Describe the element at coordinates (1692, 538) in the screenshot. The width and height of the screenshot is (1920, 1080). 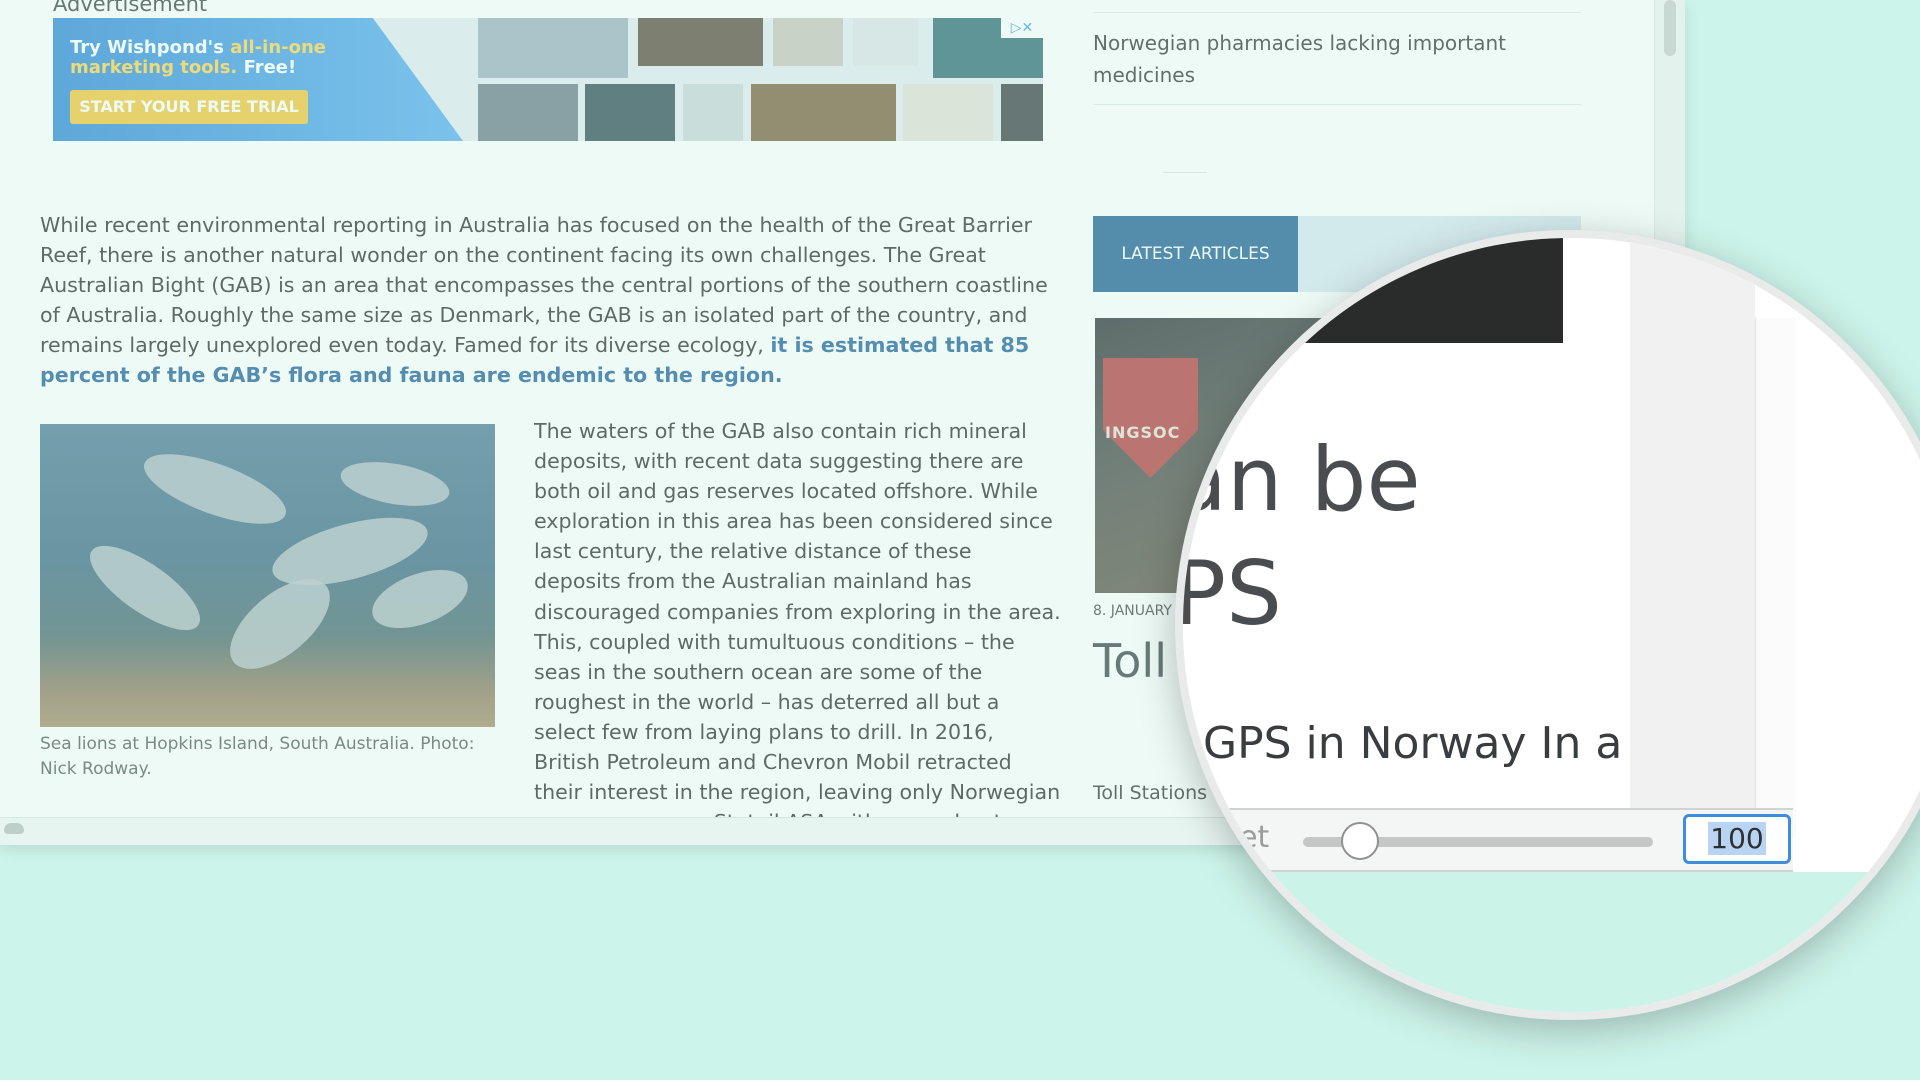
I see `magnified-gutter` at that location.